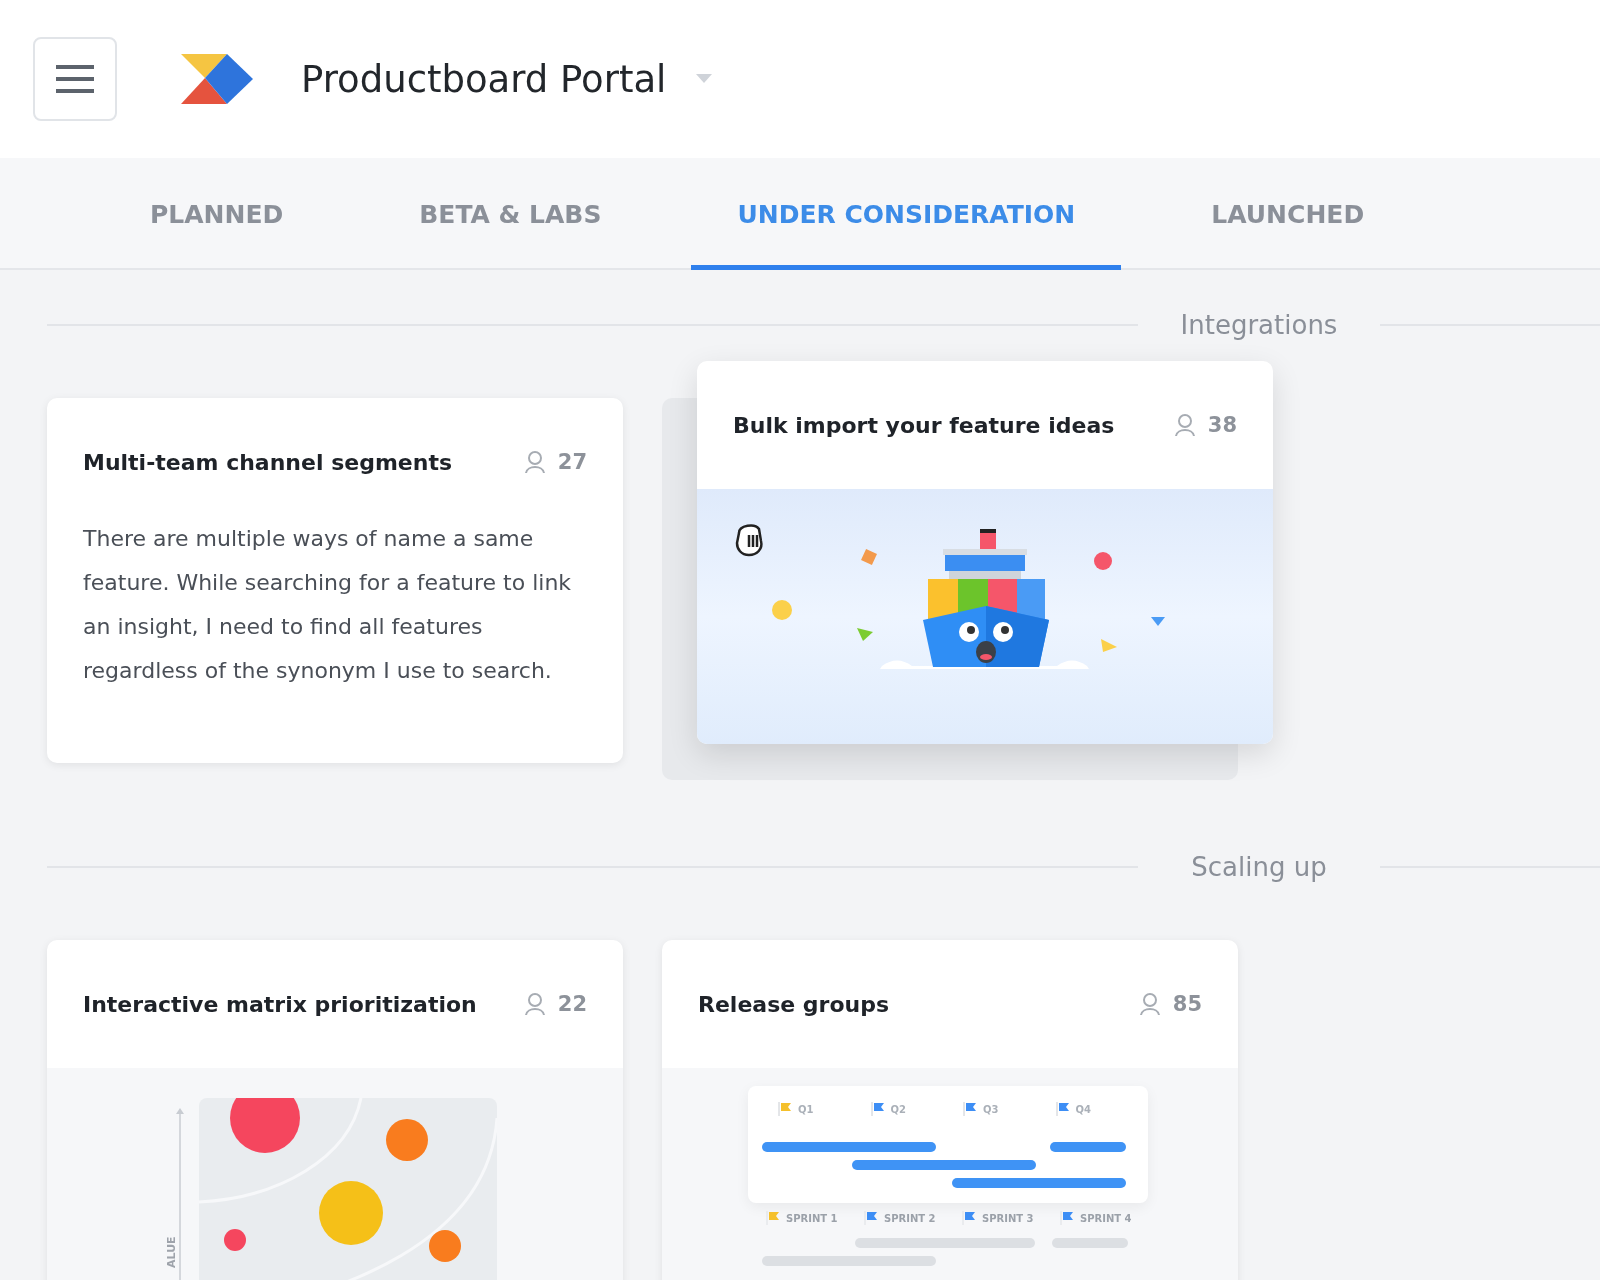 The height and width of the screenshot is (1280, 1600). I want to click on card-title: Multi-team channel segments, so click(268, 462).